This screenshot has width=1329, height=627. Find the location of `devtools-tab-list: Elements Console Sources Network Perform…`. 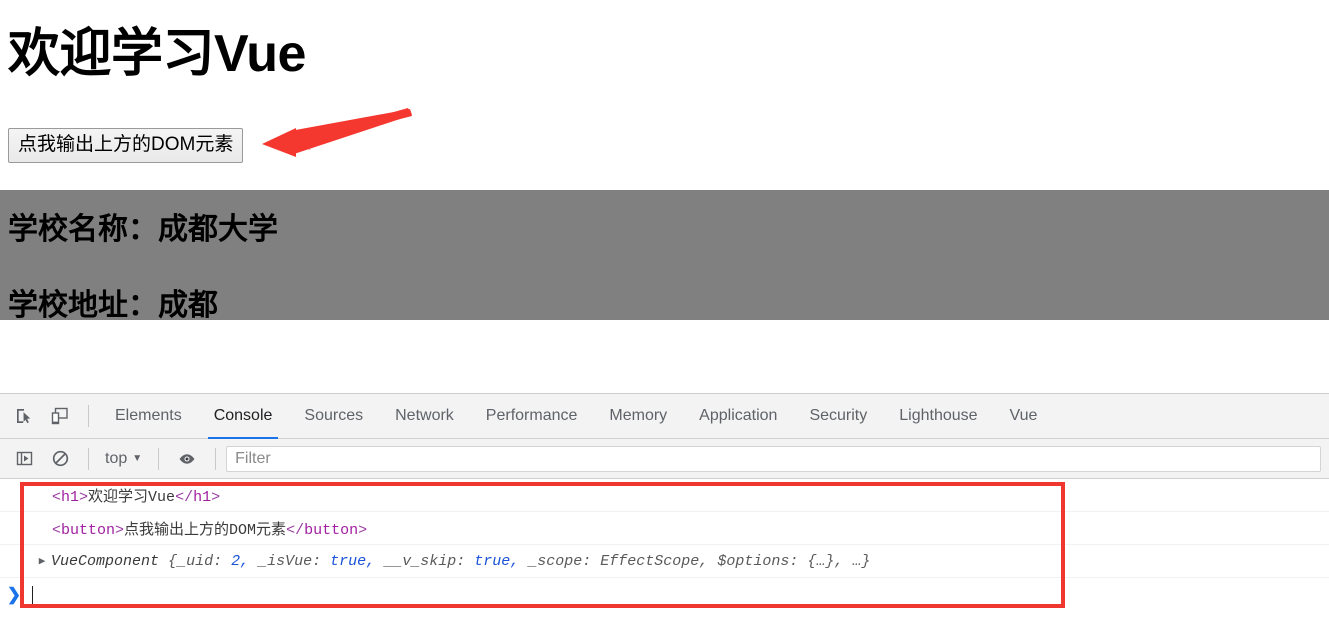

devtools-tab-list: Elements Console Sources Network Perform… is located at coordinates (576, 416).